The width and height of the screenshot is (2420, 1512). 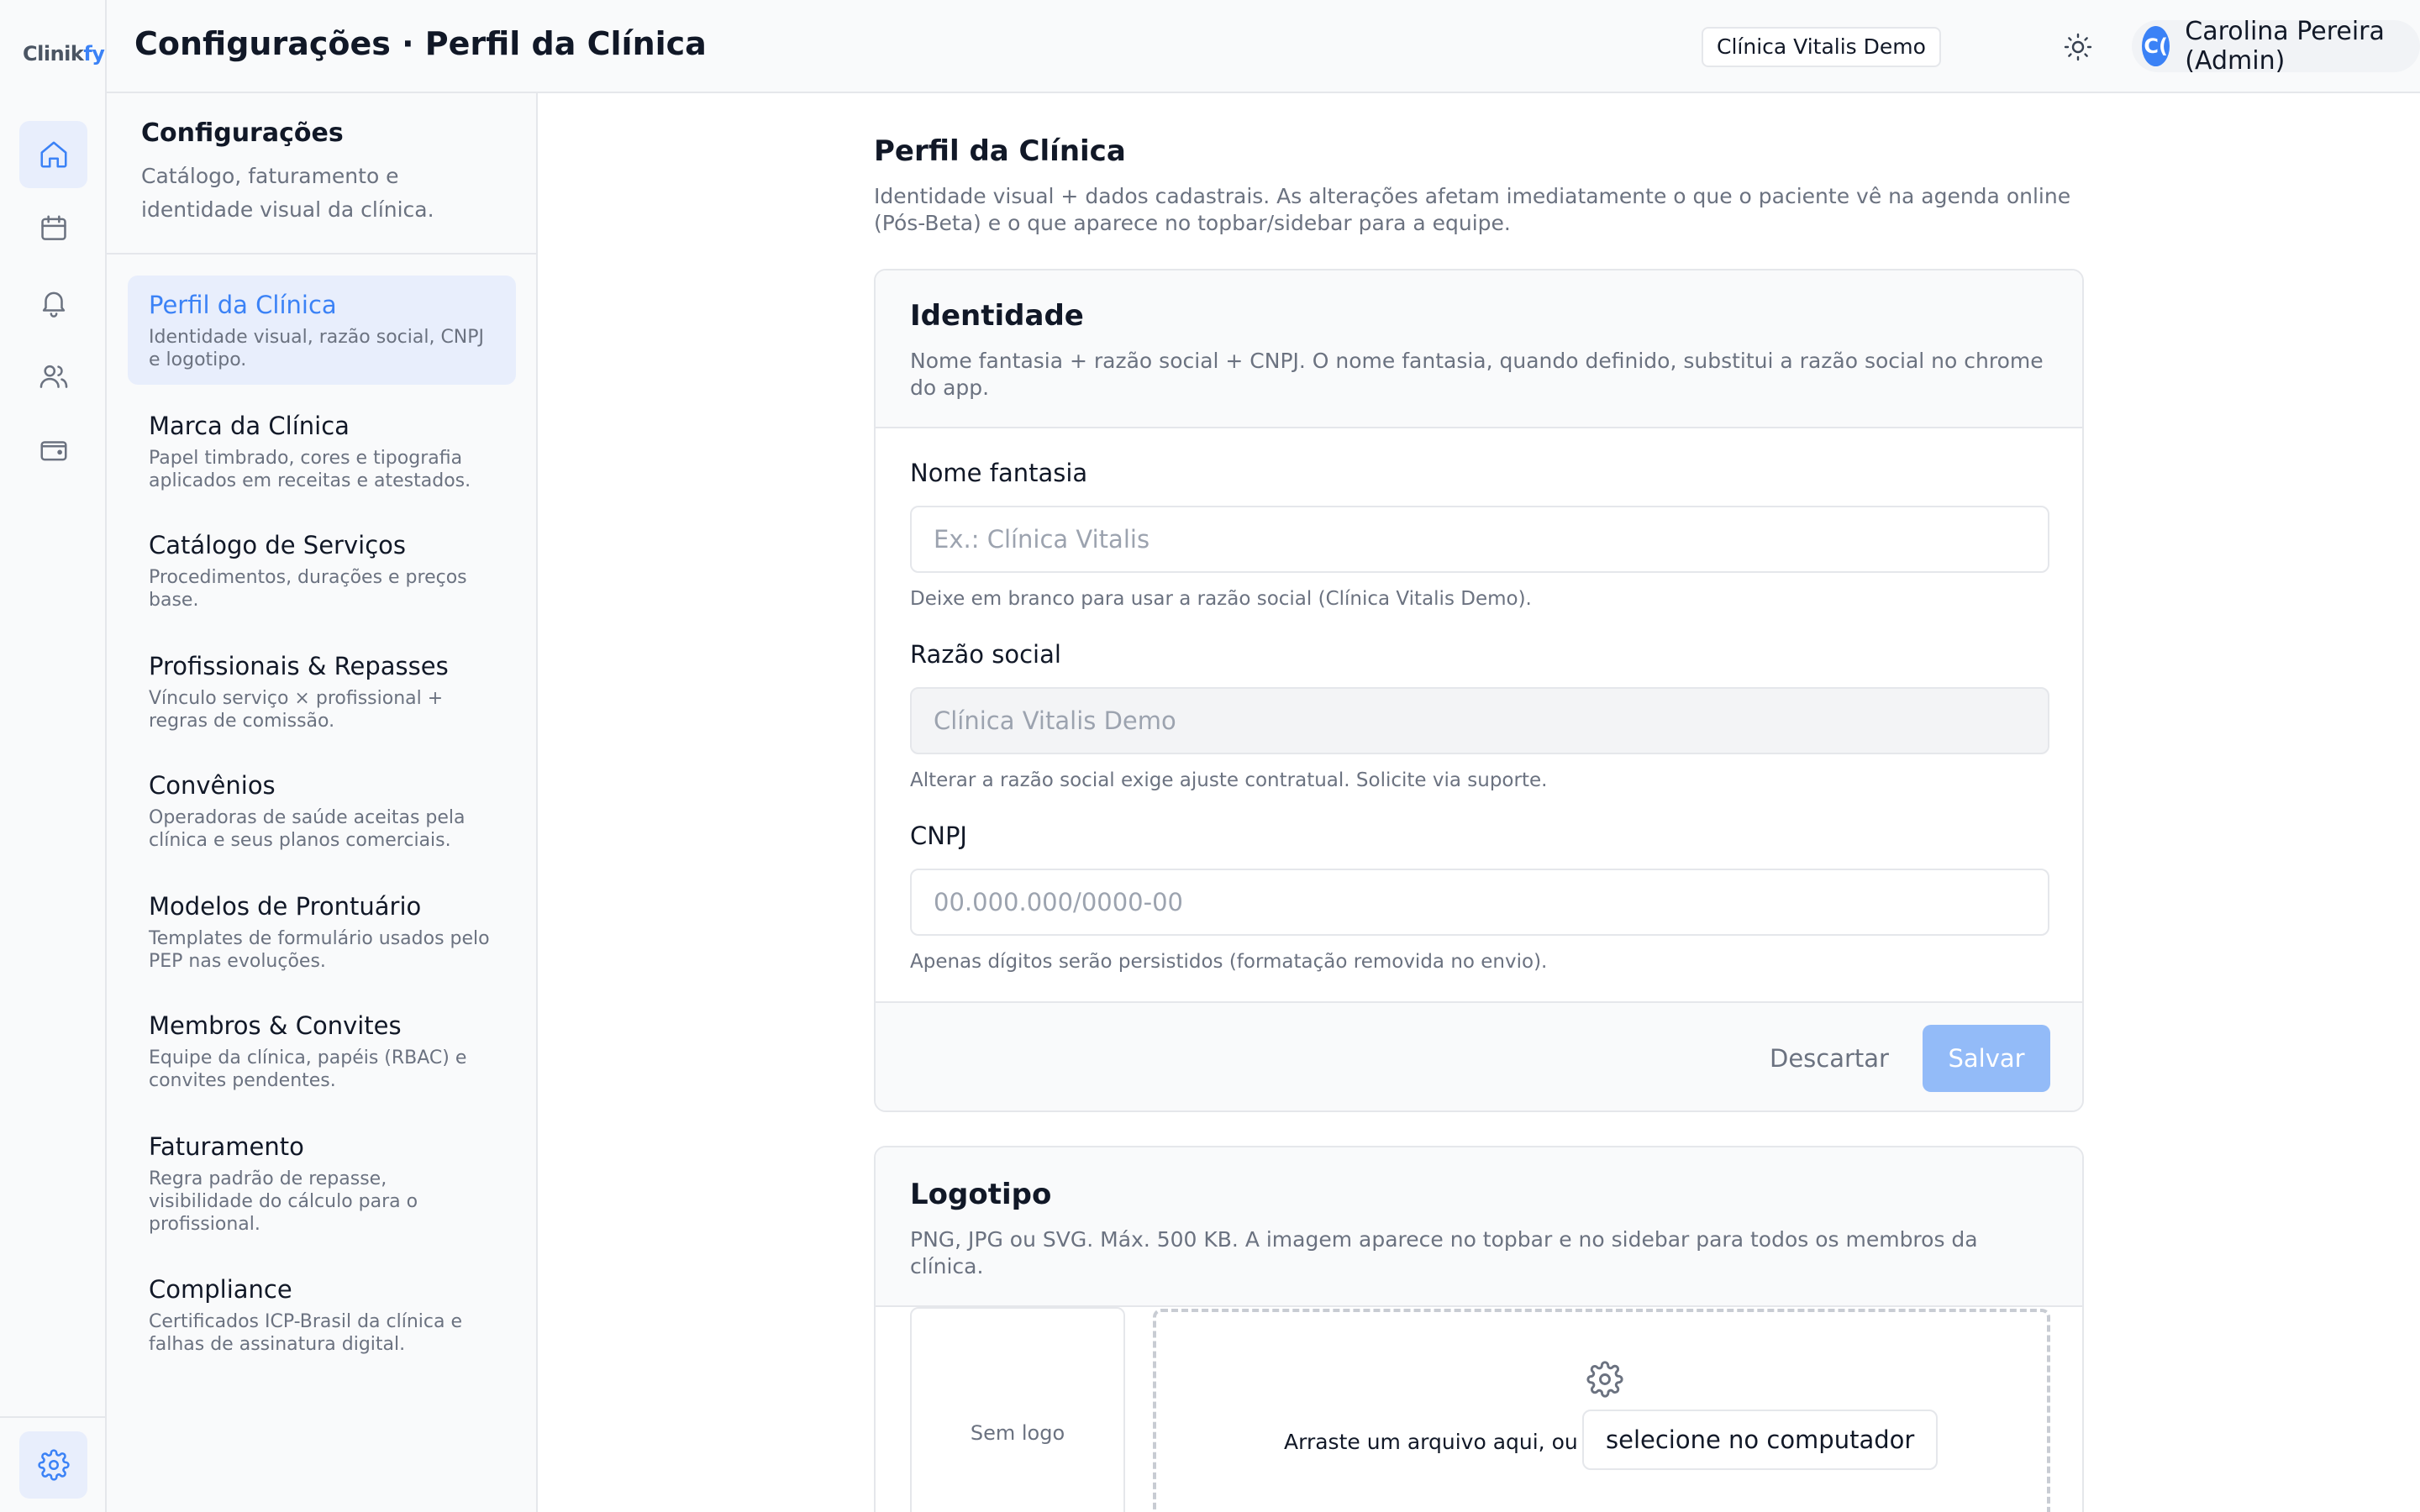 What do you see at coordinates (1760, 1440) in the screenshot?
I see `select-file-button: selecione no computador` at bounding box center [1760, 1440].